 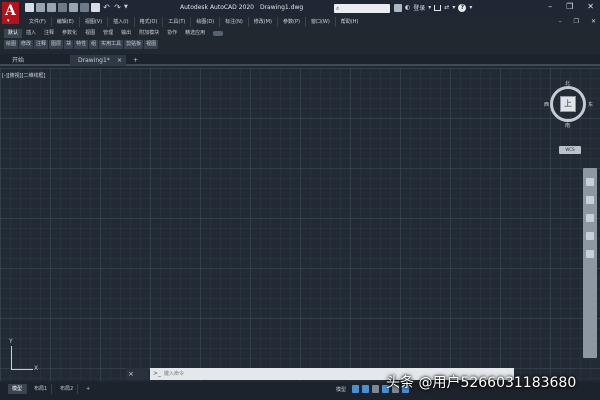 What do you see at coordinates (137, 379) in the screenshot?
I see `command-line-controls: × ⌕` at bounding box center [137, 379].